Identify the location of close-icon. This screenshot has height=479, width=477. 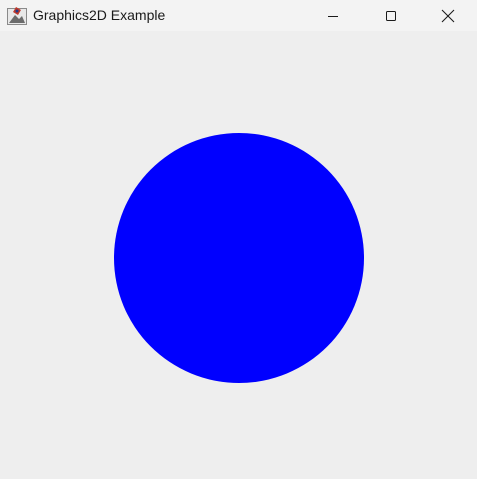
(448, 15).